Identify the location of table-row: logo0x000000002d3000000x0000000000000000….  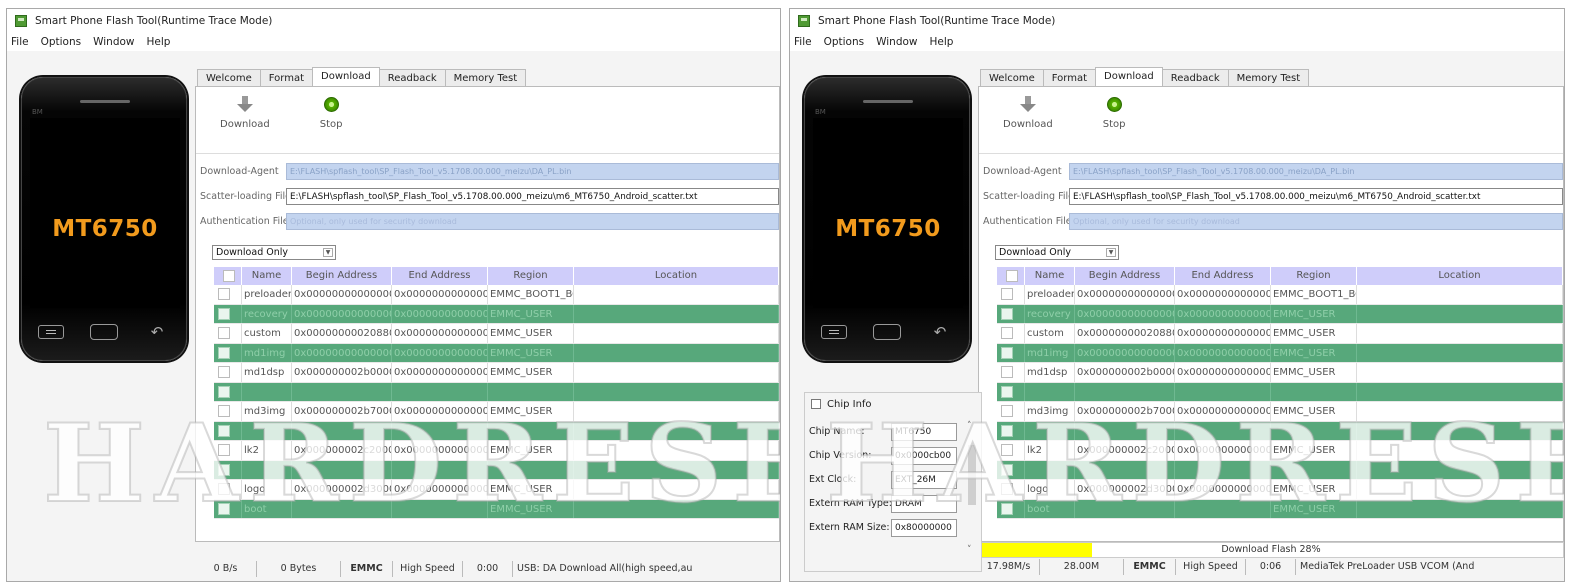
(1280, 490).